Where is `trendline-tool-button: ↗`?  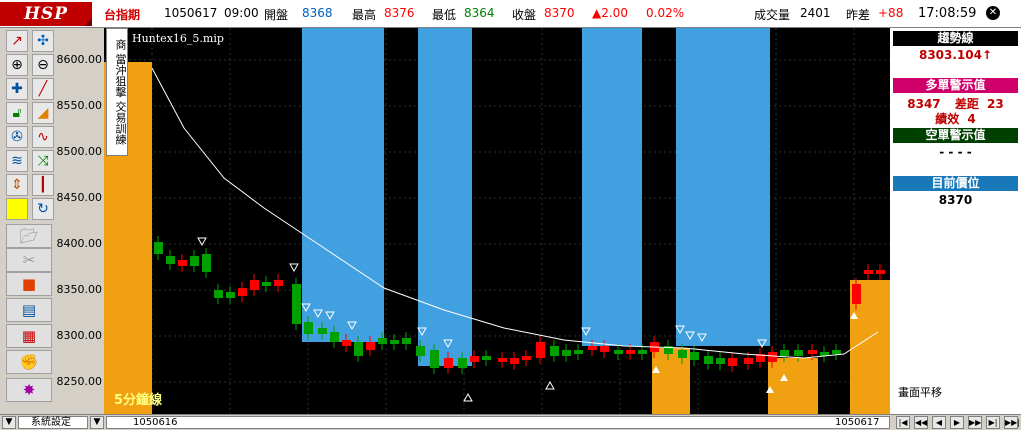
trendline-tool-button: ↗ is located at coordinates (17, 41).